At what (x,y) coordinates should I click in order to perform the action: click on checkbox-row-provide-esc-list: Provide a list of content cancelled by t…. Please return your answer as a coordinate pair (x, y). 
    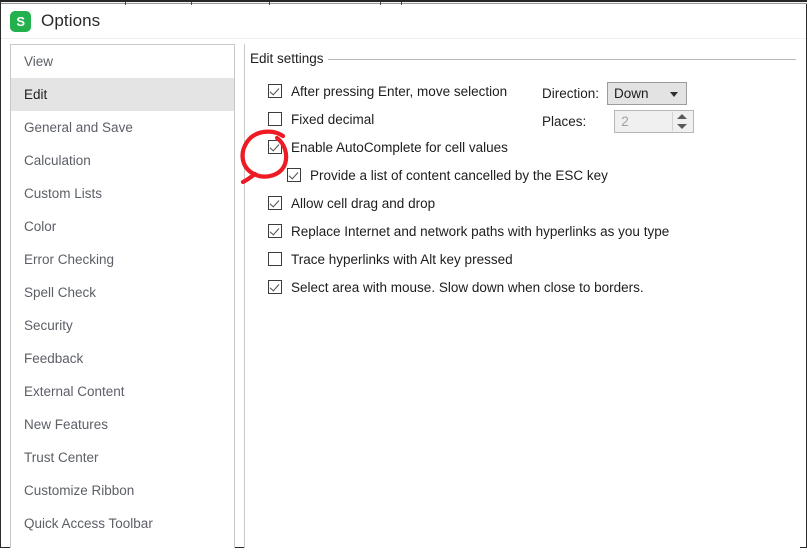
    Looking at the image, I should click on (447, 175).